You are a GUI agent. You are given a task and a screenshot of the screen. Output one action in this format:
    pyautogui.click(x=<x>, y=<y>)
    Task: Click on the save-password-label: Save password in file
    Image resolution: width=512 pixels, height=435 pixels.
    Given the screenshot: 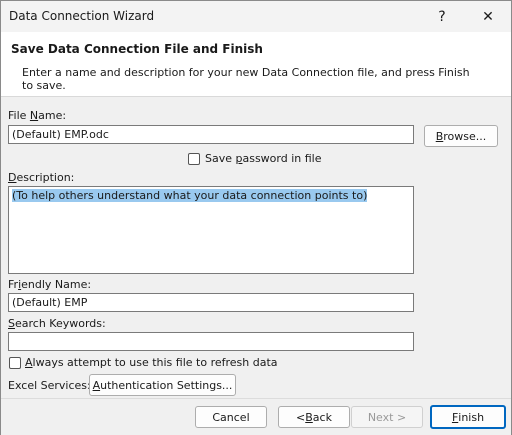 What is the action you would take?
    pyautogui.click(x=263, y=158)
    